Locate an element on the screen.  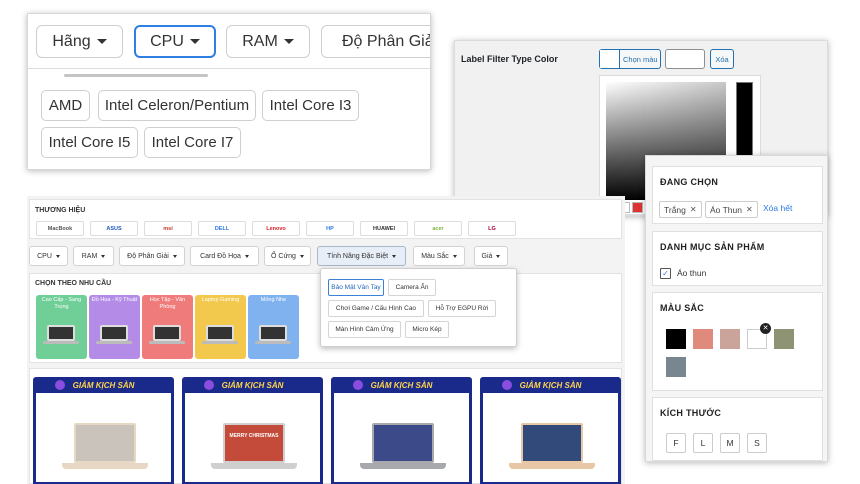
size-option: L is located at coordinates (703, 443).